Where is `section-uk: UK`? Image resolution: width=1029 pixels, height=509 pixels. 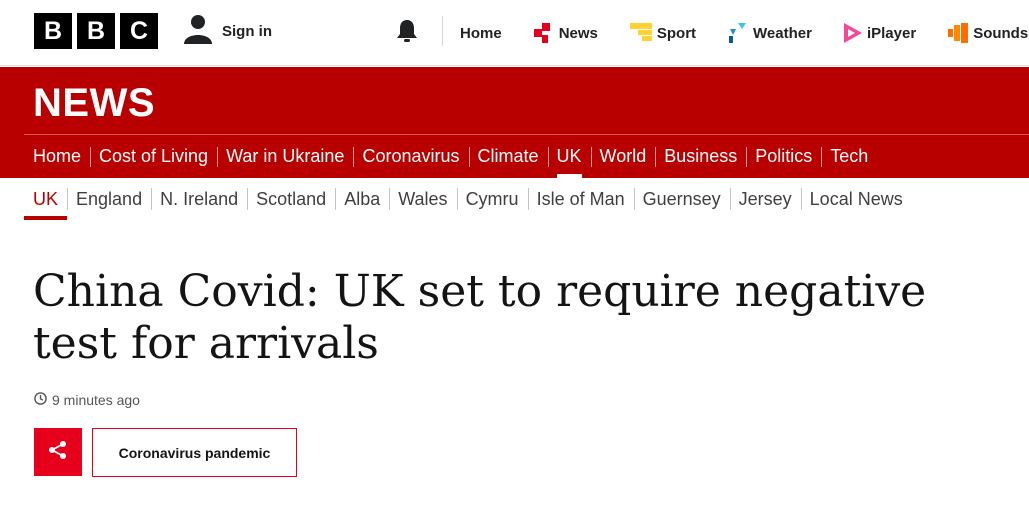
section-uk: UK is located at coordinates (569, 156).